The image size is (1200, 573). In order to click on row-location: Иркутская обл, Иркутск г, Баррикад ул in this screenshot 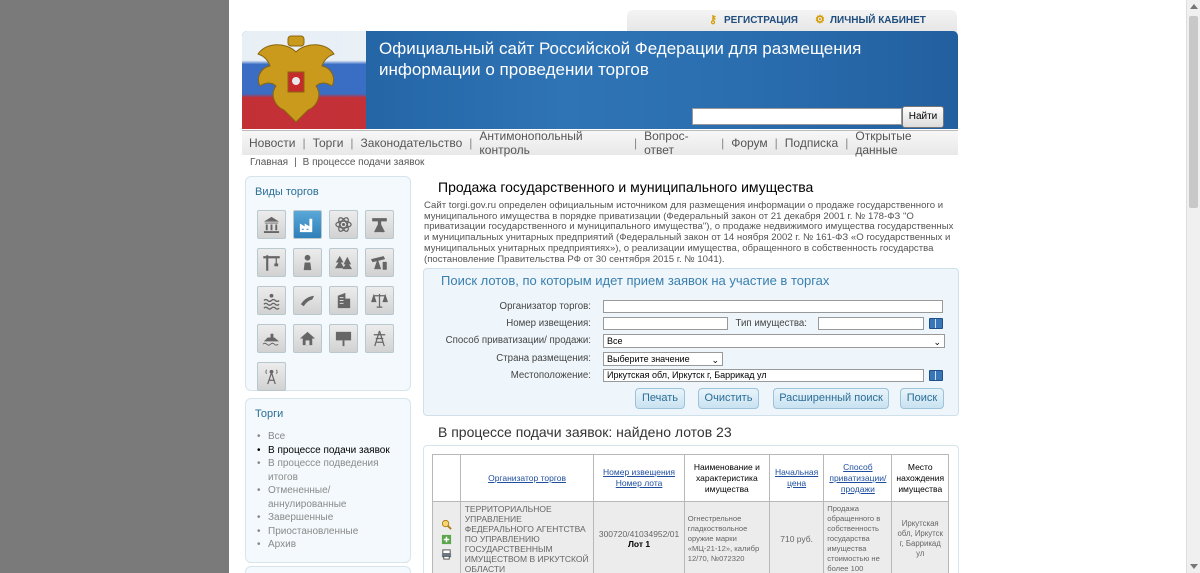, I will do `click(920, 537)`.